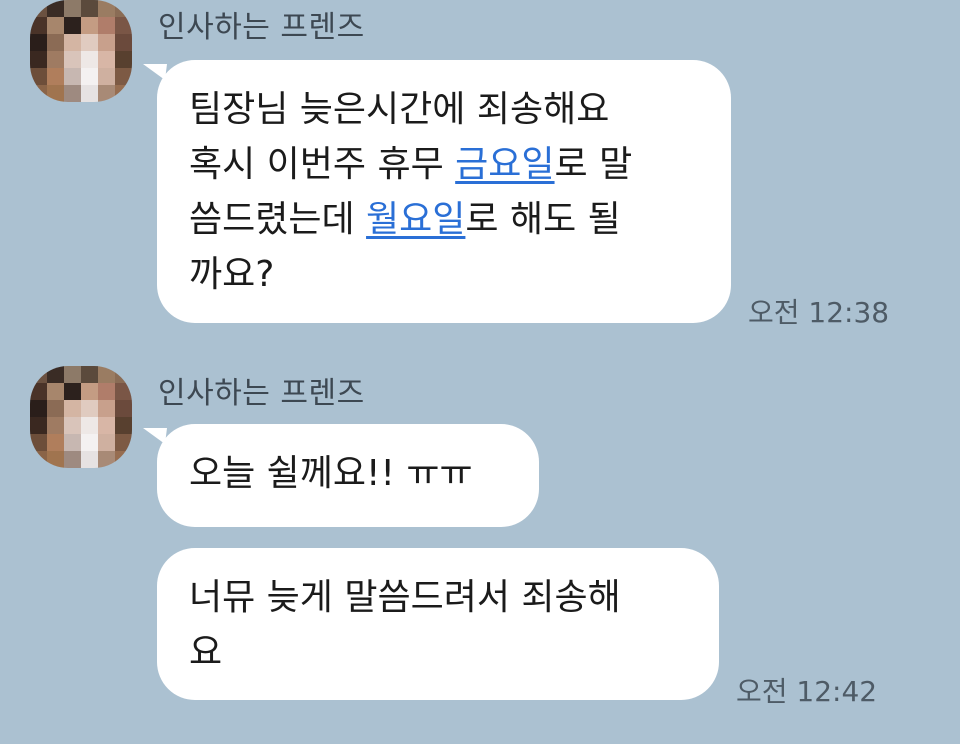  I want to click on message-text: 까요?, so click(232, 274).